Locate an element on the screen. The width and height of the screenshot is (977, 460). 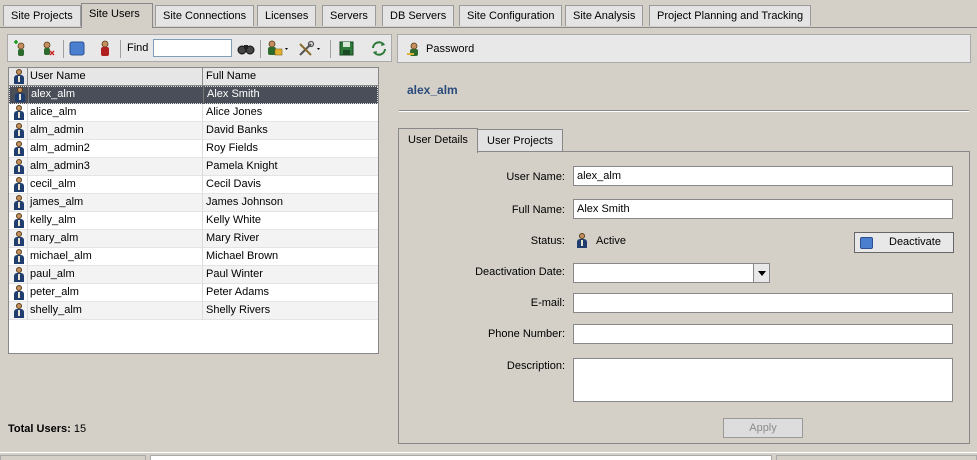
deactivation-date-picker is located at coordinates (671, 273).